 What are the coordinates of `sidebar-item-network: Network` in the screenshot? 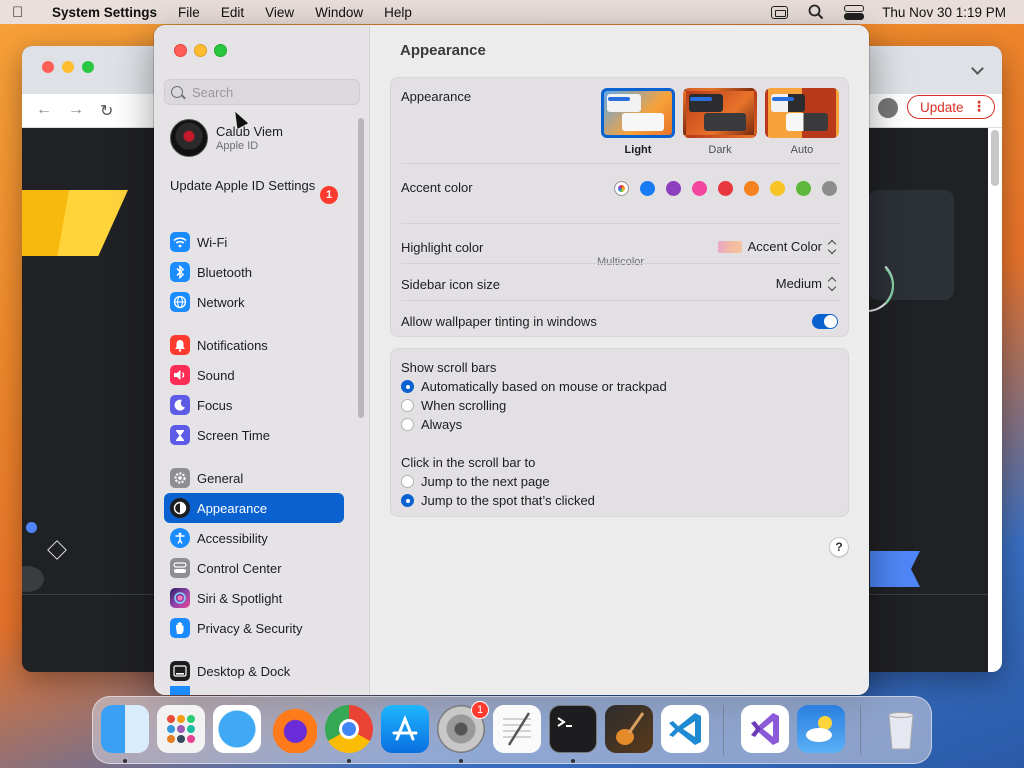 It's located at (254, 302).